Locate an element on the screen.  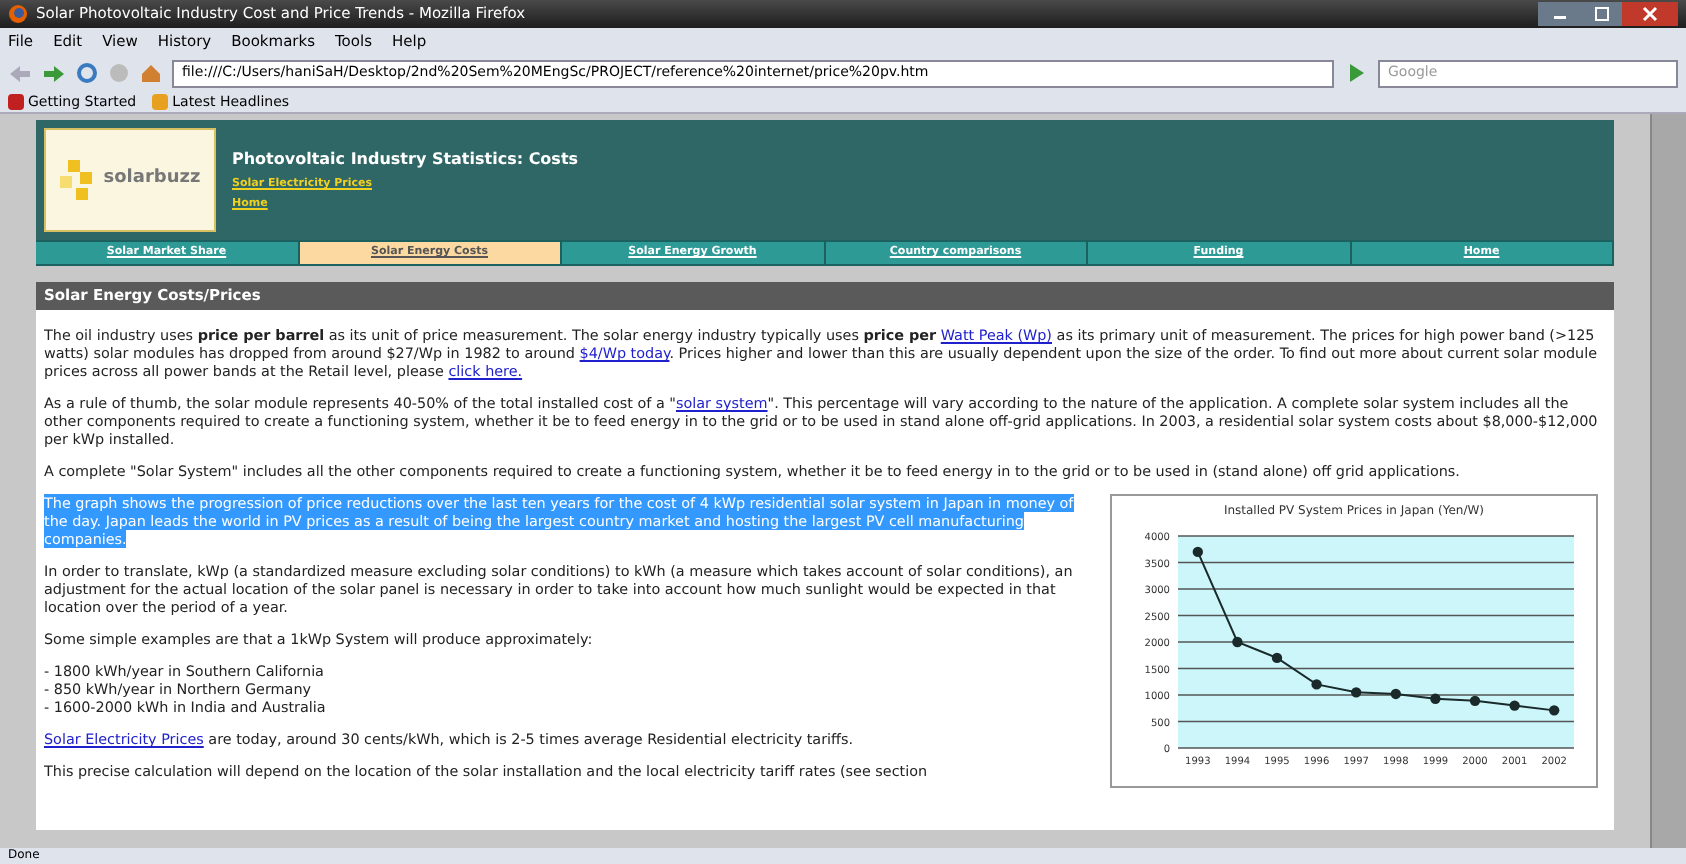
close-icon is located at coordinates (1650, 14).